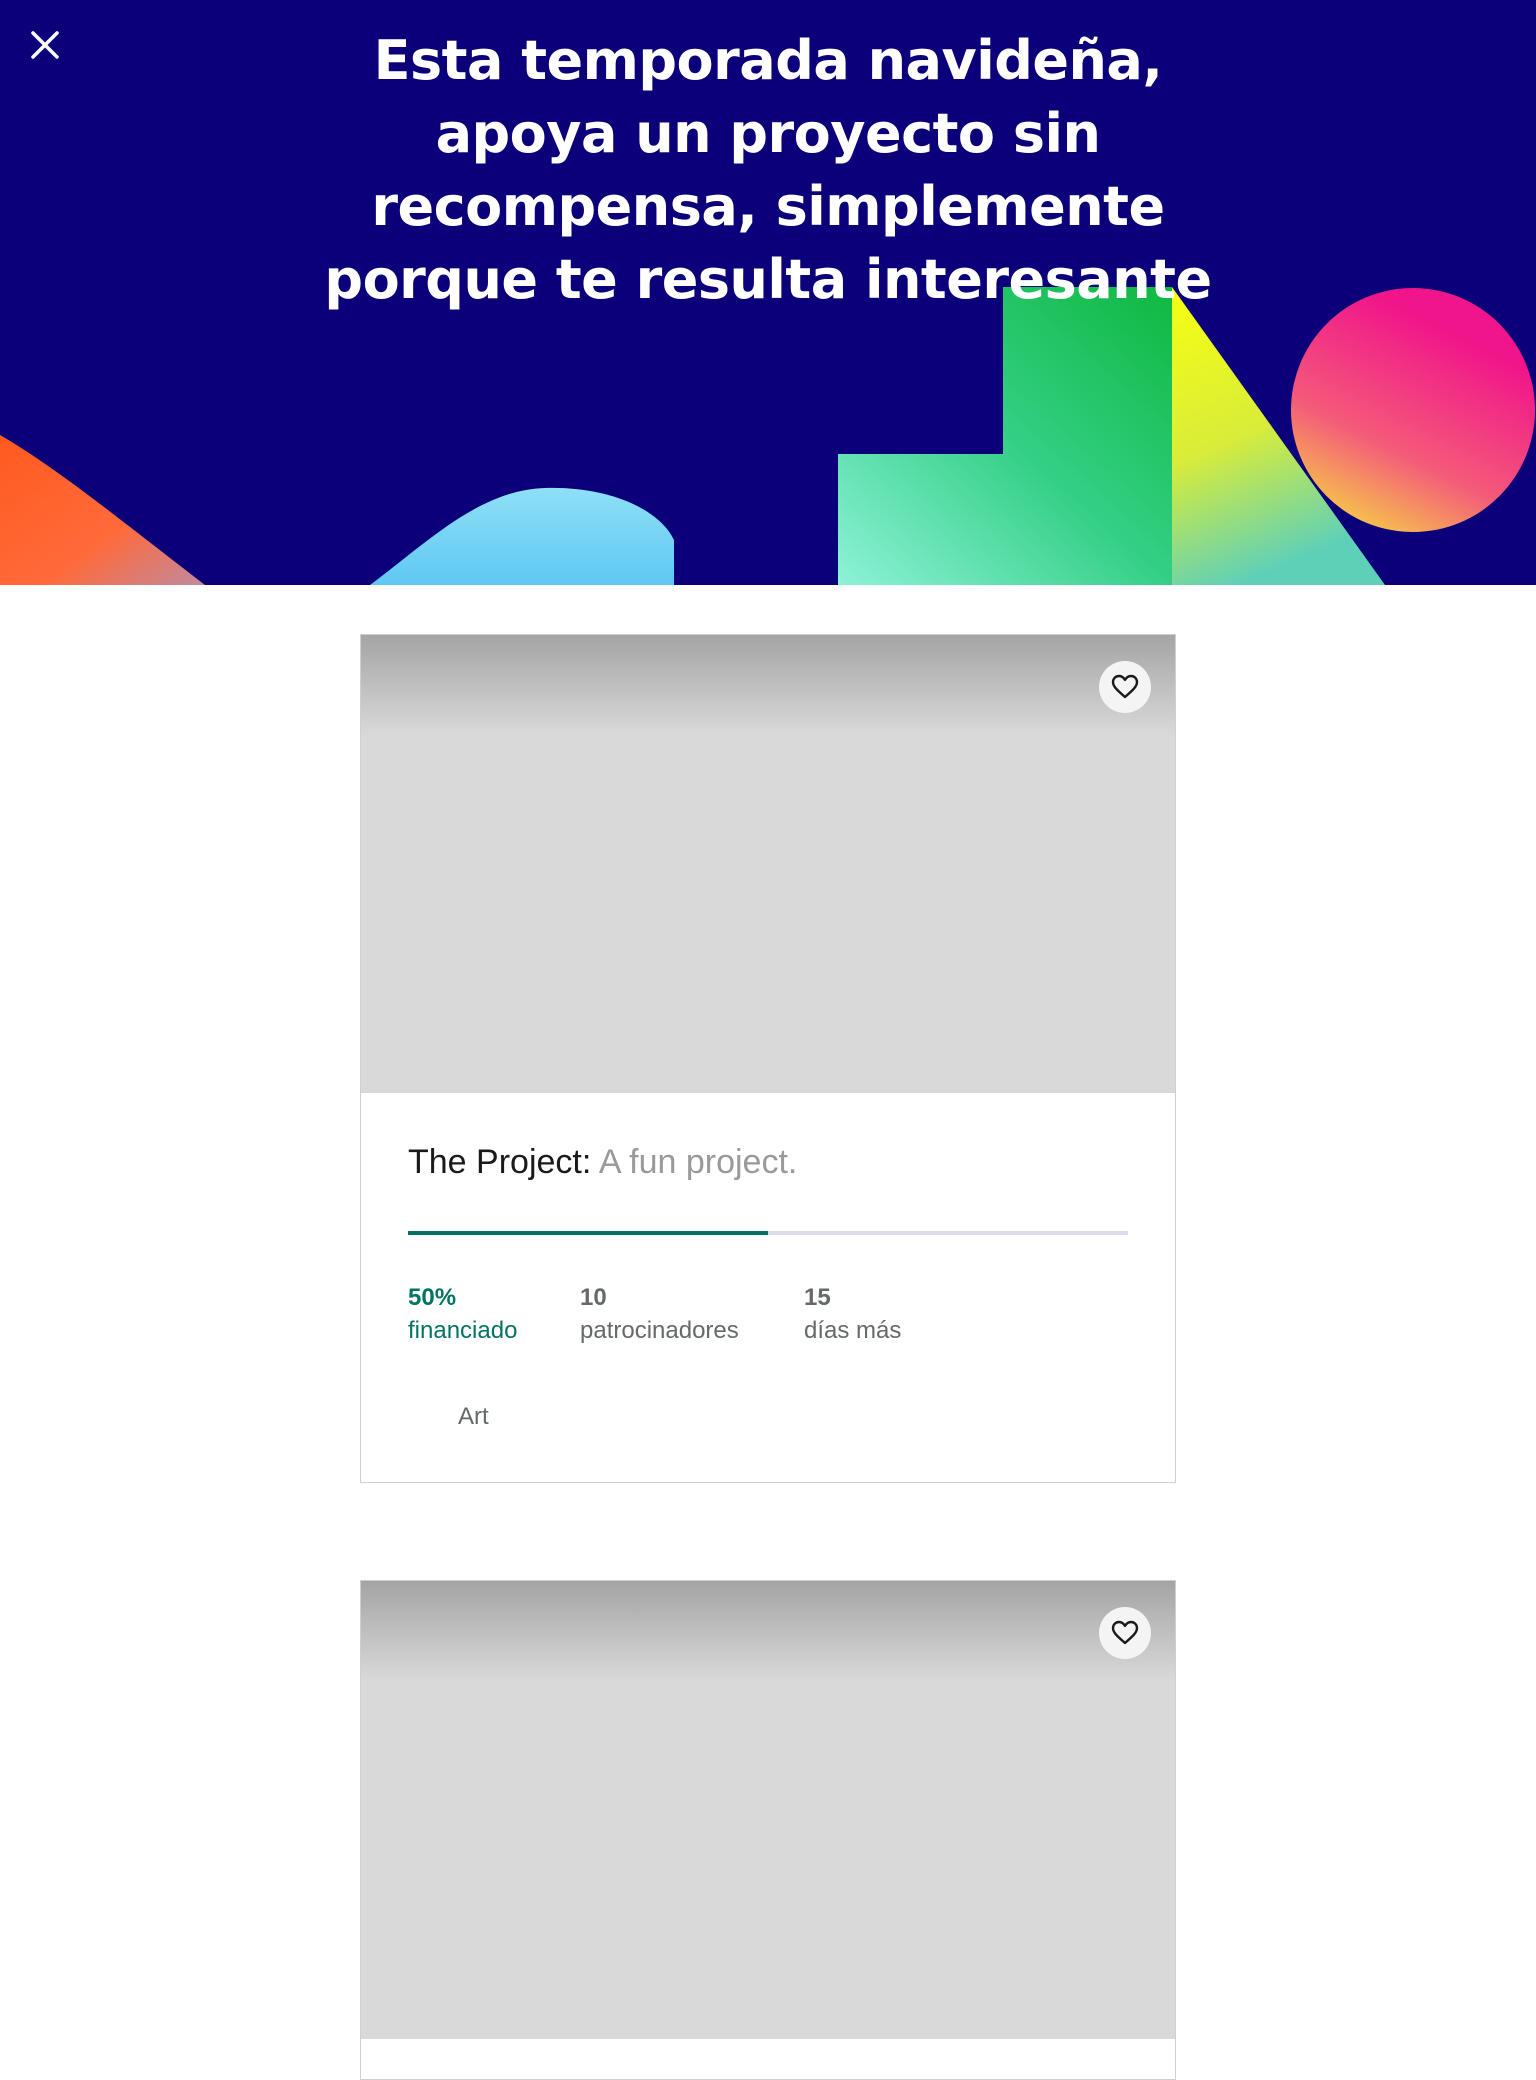  What do you see at coordinates (694, 1162) in the screenshot?
I see `project-blurb: A fun project.` at bounding box center [694, 1162].